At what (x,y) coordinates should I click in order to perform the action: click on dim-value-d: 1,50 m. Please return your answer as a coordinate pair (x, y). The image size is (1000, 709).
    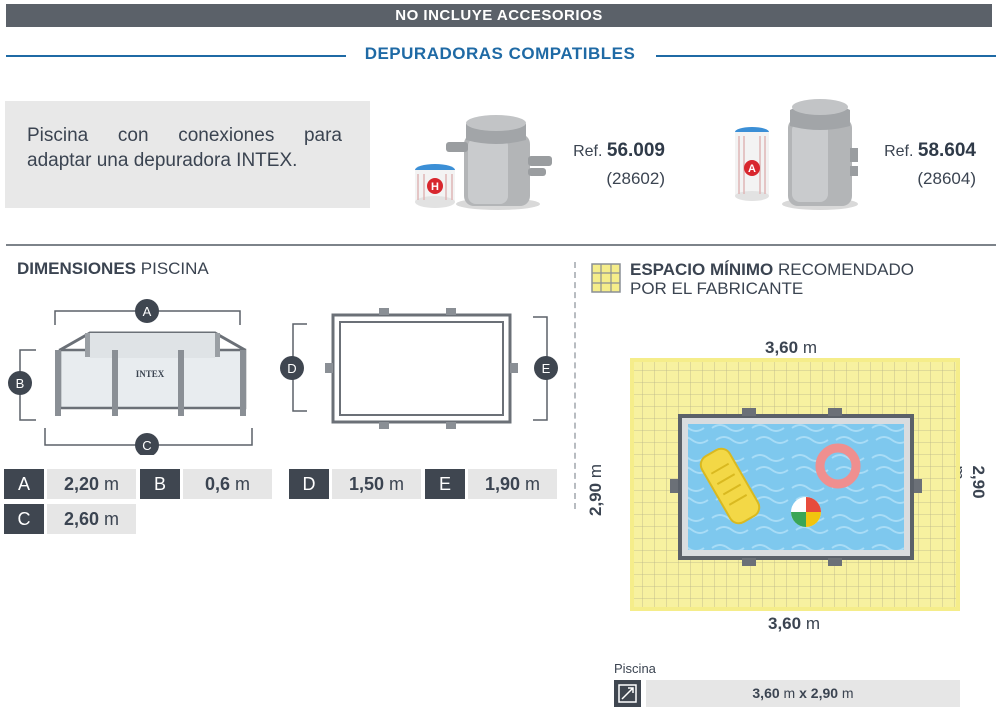
    Looking at the image, I should click on (376, 484).